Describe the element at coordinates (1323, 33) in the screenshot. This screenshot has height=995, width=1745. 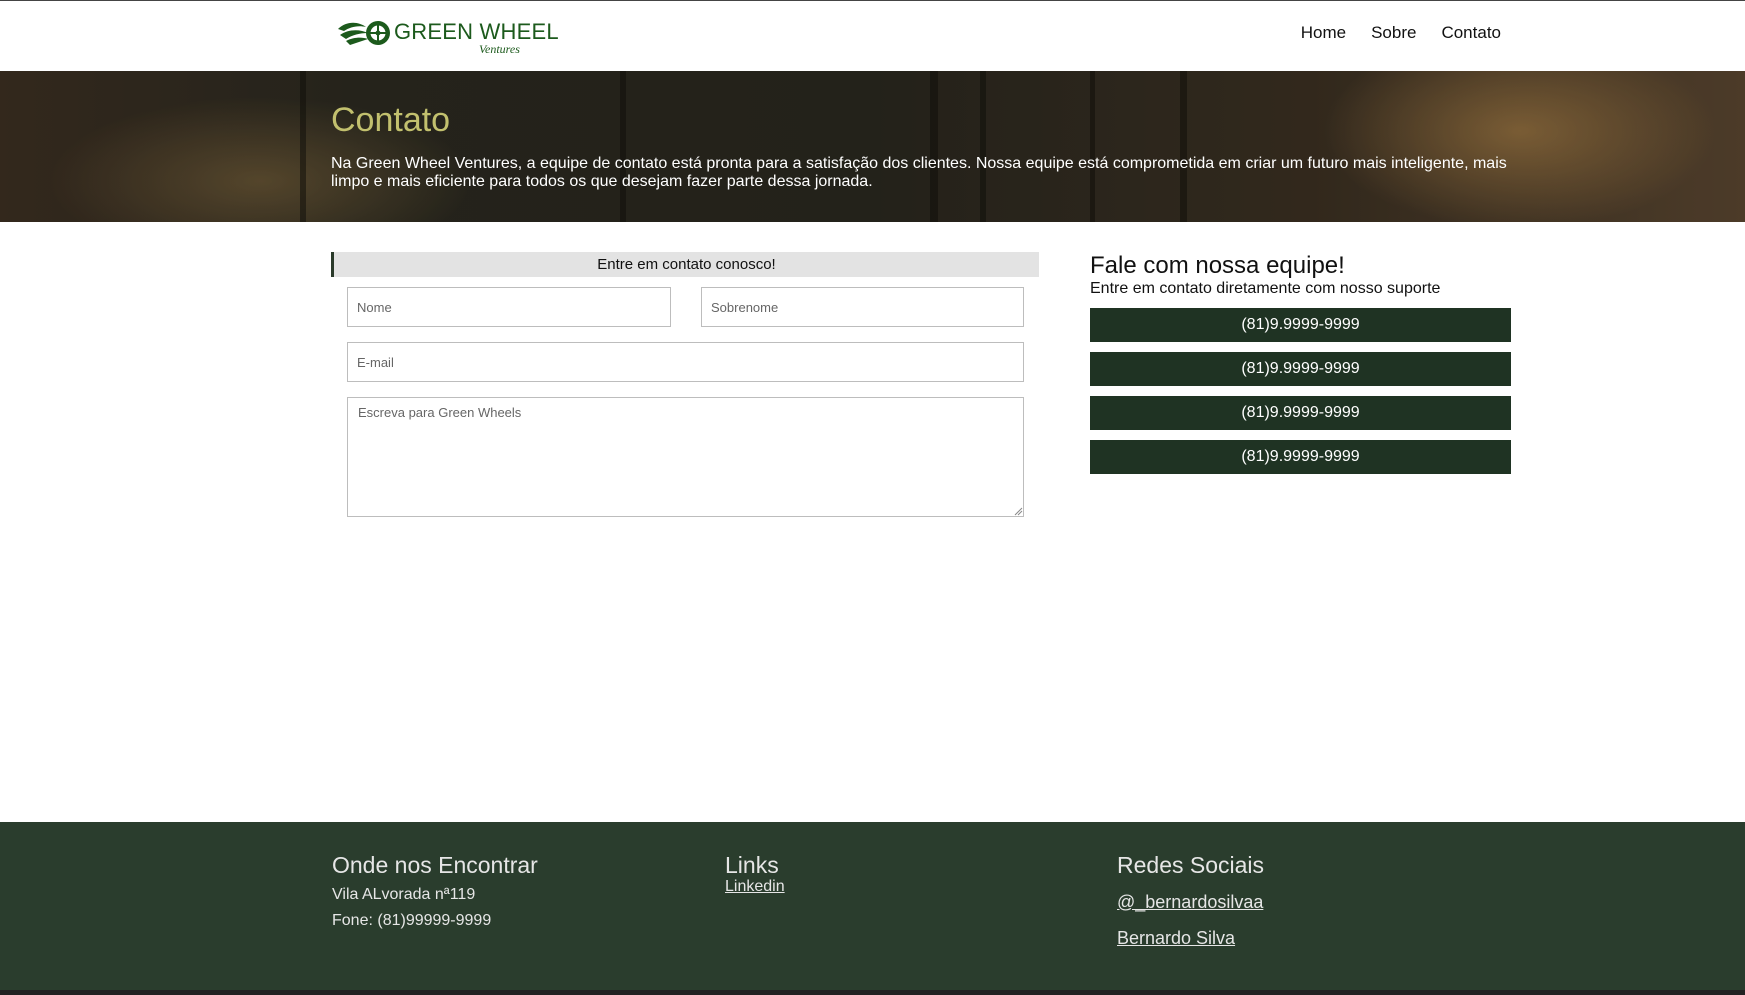
I see `nav-home-link: Home` at that location.